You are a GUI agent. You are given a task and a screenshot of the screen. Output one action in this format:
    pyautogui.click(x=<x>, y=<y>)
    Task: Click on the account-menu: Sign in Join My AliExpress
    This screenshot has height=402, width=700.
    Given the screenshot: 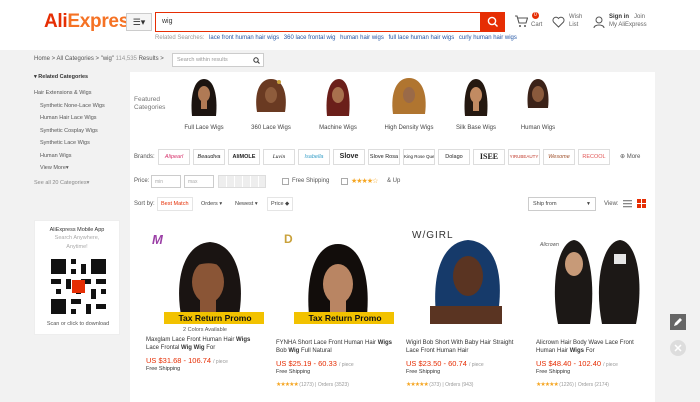 What is the action you would take?
    pyautogui.click(x=628, y=26)
    